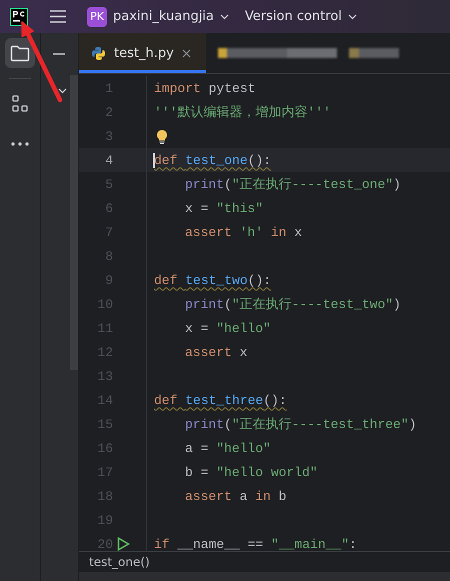 This screenshot has height=581, width=450. I want to click on code-line: b = "hello world", so click(251, 472).